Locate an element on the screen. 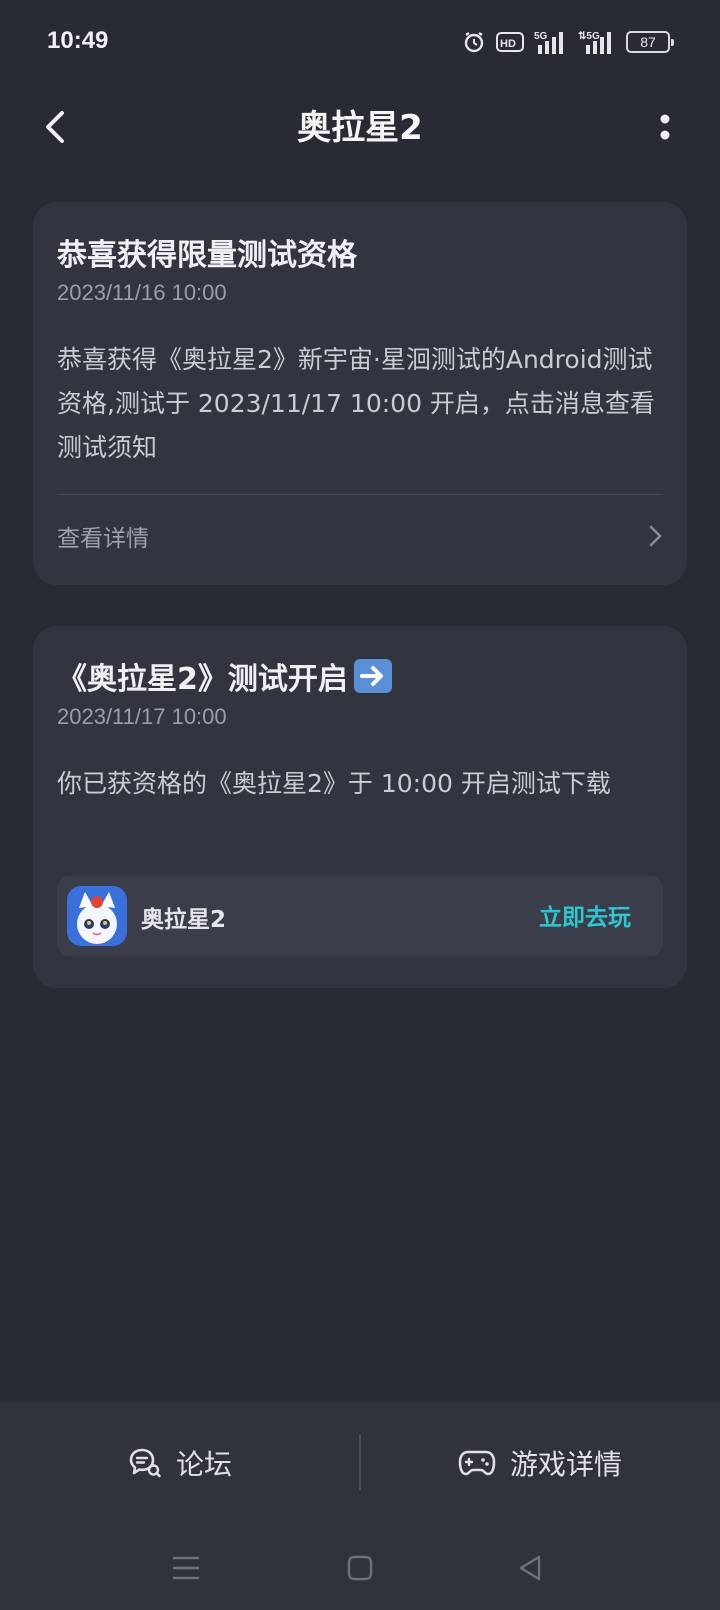 This screenshot has width=720, height=1610. hd-icon: HD is located at coordinates (510, 42).